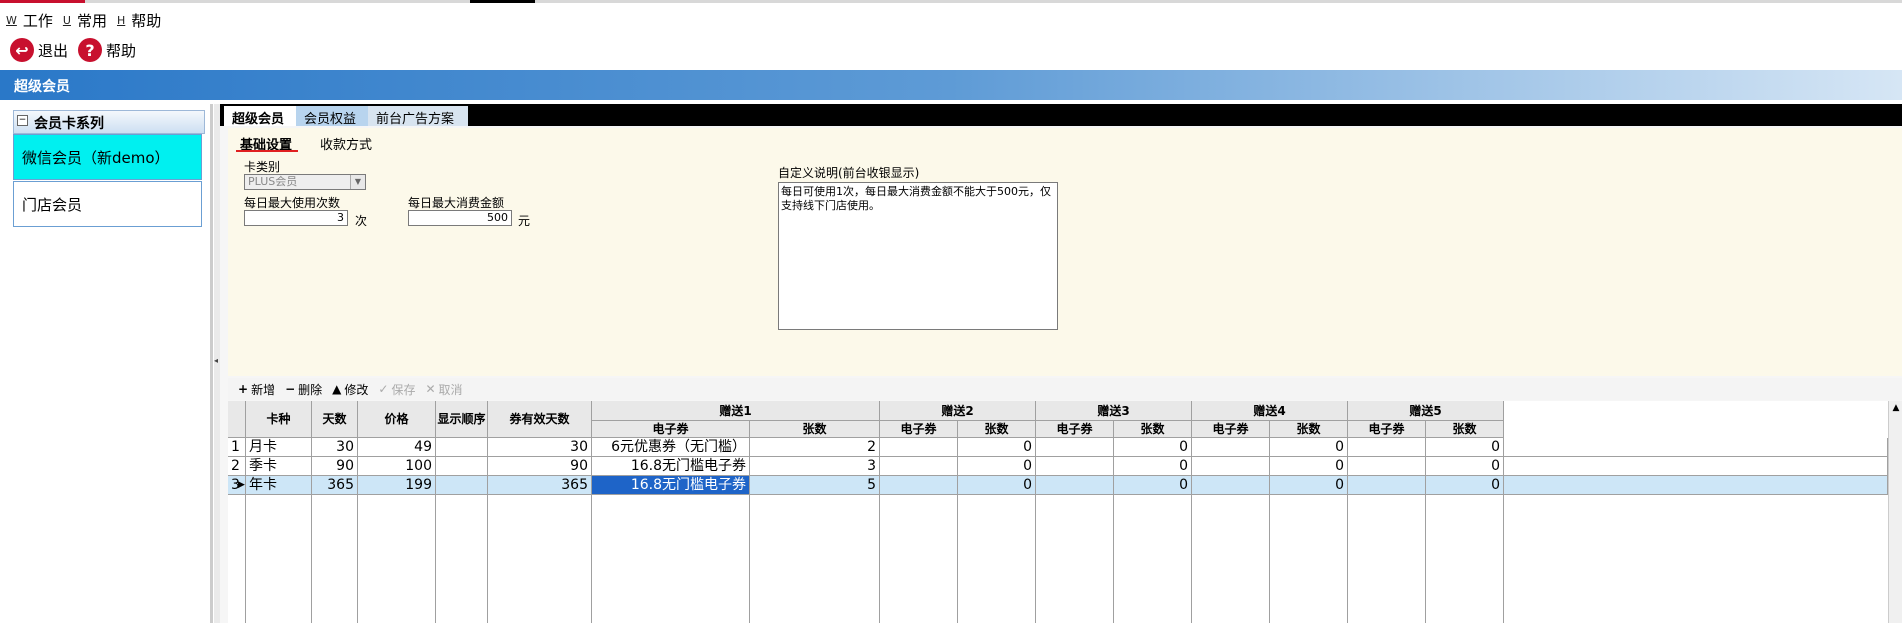 Image resolution: width=1902 pixels, height=623 pixels. What do you see at coordinates (335, 447) in the screenshot?
I see `table-cell-days: 30` at bounding box center [335, 447].